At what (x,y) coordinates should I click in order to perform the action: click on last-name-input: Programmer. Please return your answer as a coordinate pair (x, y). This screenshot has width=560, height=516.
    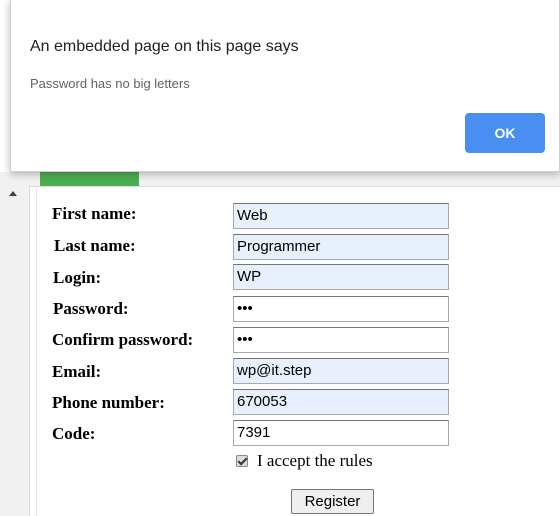
    Looking at the image, I should click on (341, 247).